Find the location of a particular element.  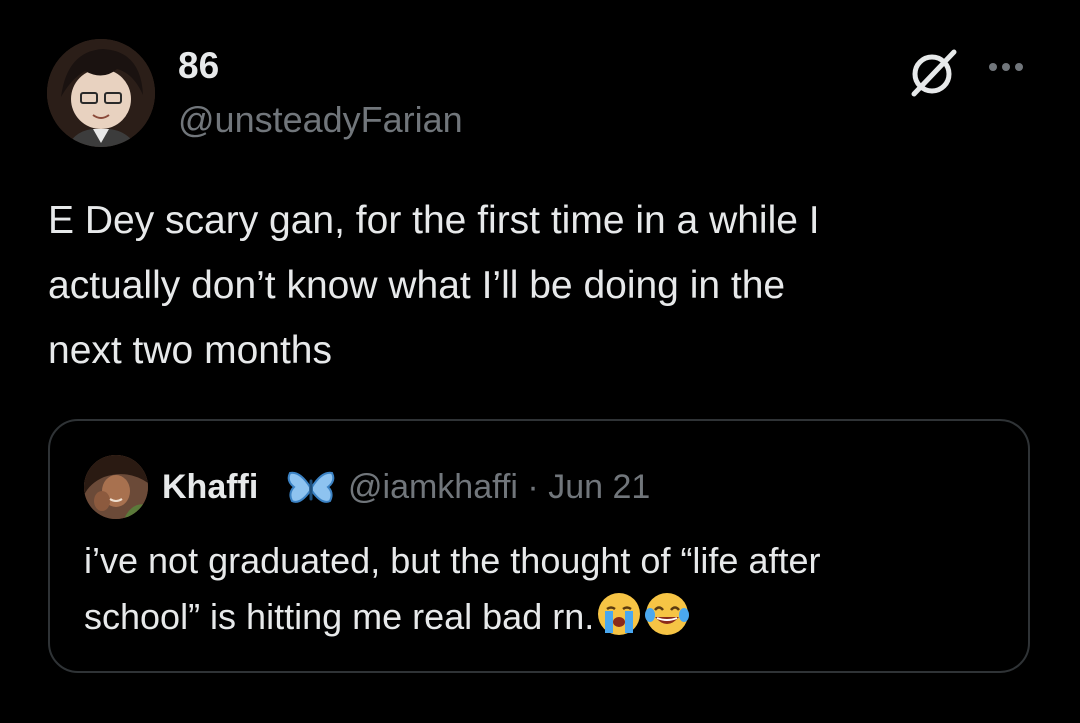

quoted-tweet-line-2-text: school” is hitting me real bad rn. is located at coordinates (339, 616).